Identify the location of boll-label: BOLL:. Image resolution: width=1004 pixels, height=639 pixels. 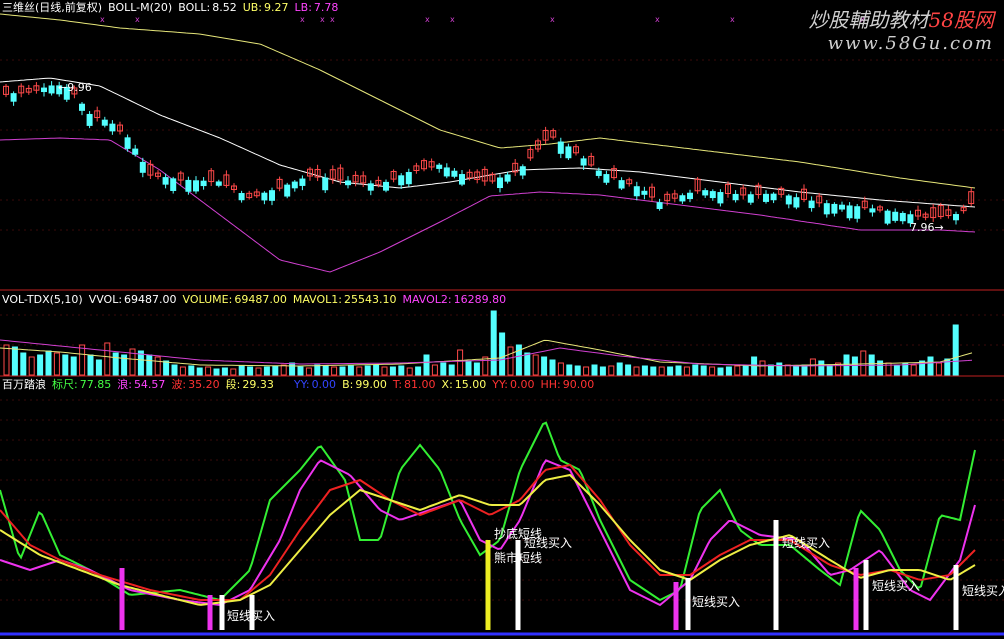
(194, 7).